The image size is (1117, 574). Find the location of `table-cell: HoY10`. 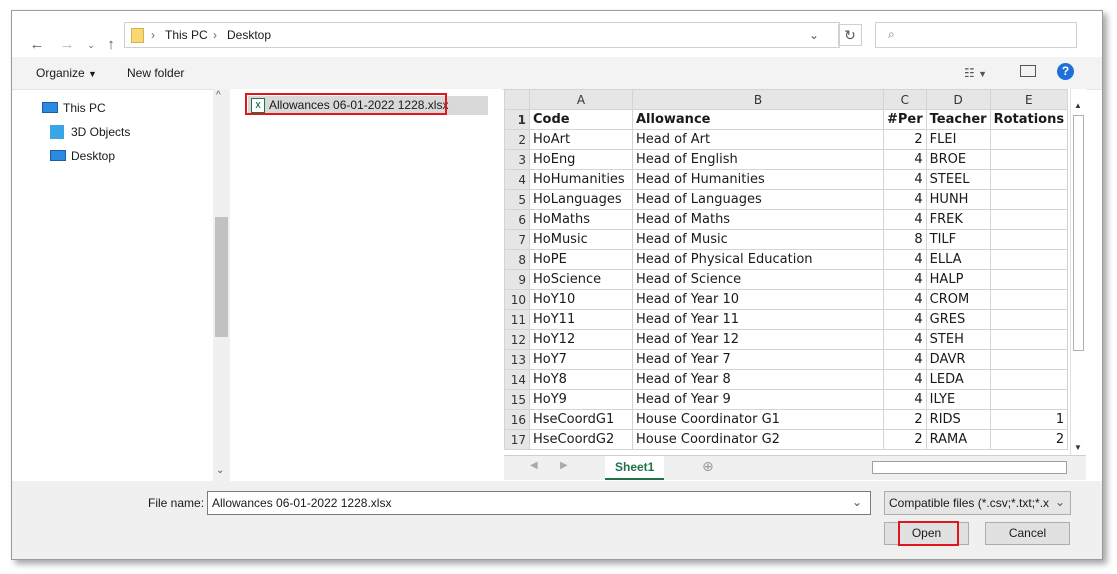

table-cell: HoY10 is located at coordinates (581, 299).